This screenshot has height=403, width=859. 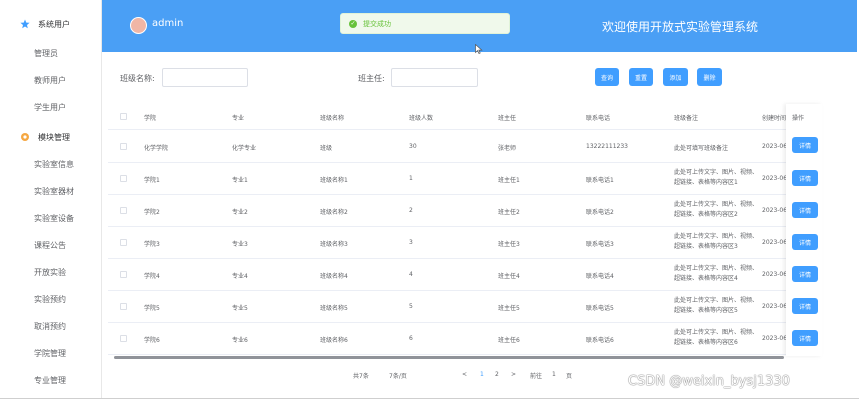 I want to click on page-button-1: 1, so click(x=482, y=374).